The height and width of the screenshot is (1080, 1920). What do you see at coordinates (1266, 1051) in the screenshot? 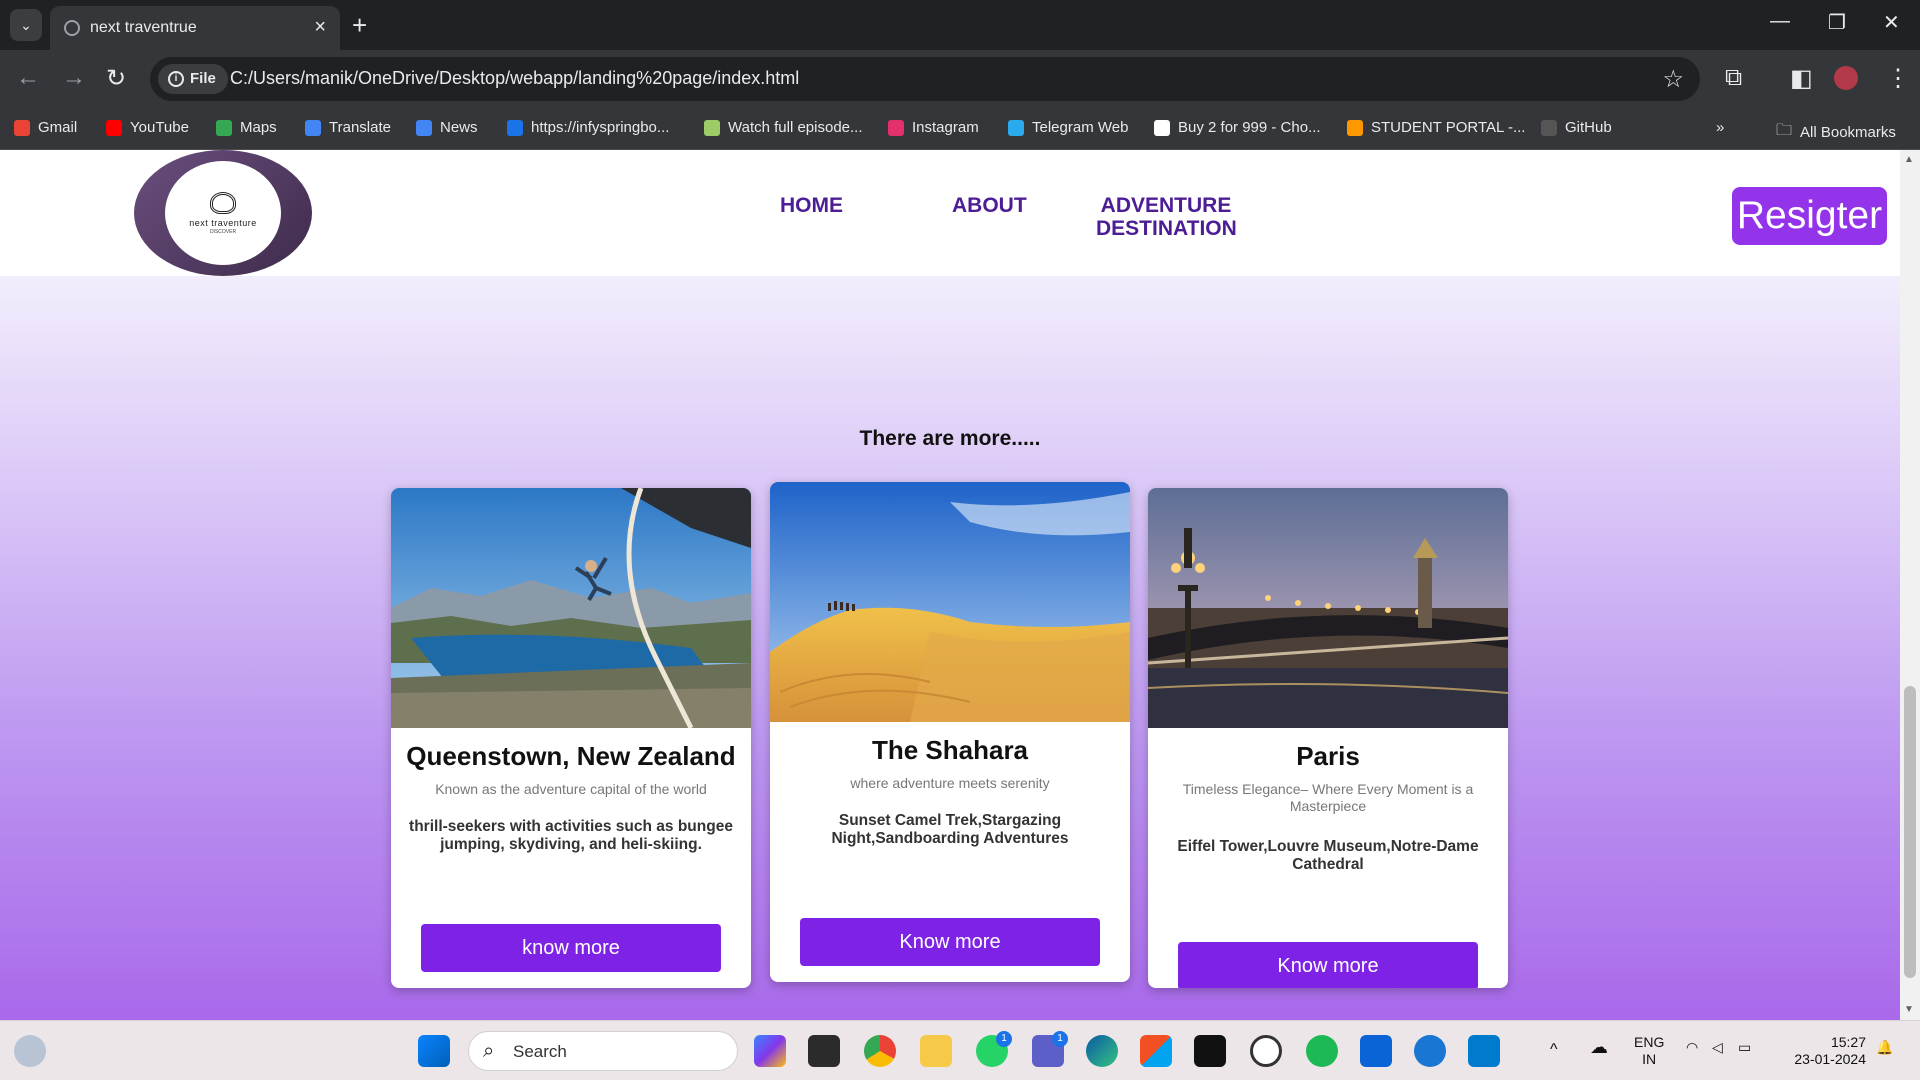
I see `clock-icon` at bounding box center [1266, 1051].